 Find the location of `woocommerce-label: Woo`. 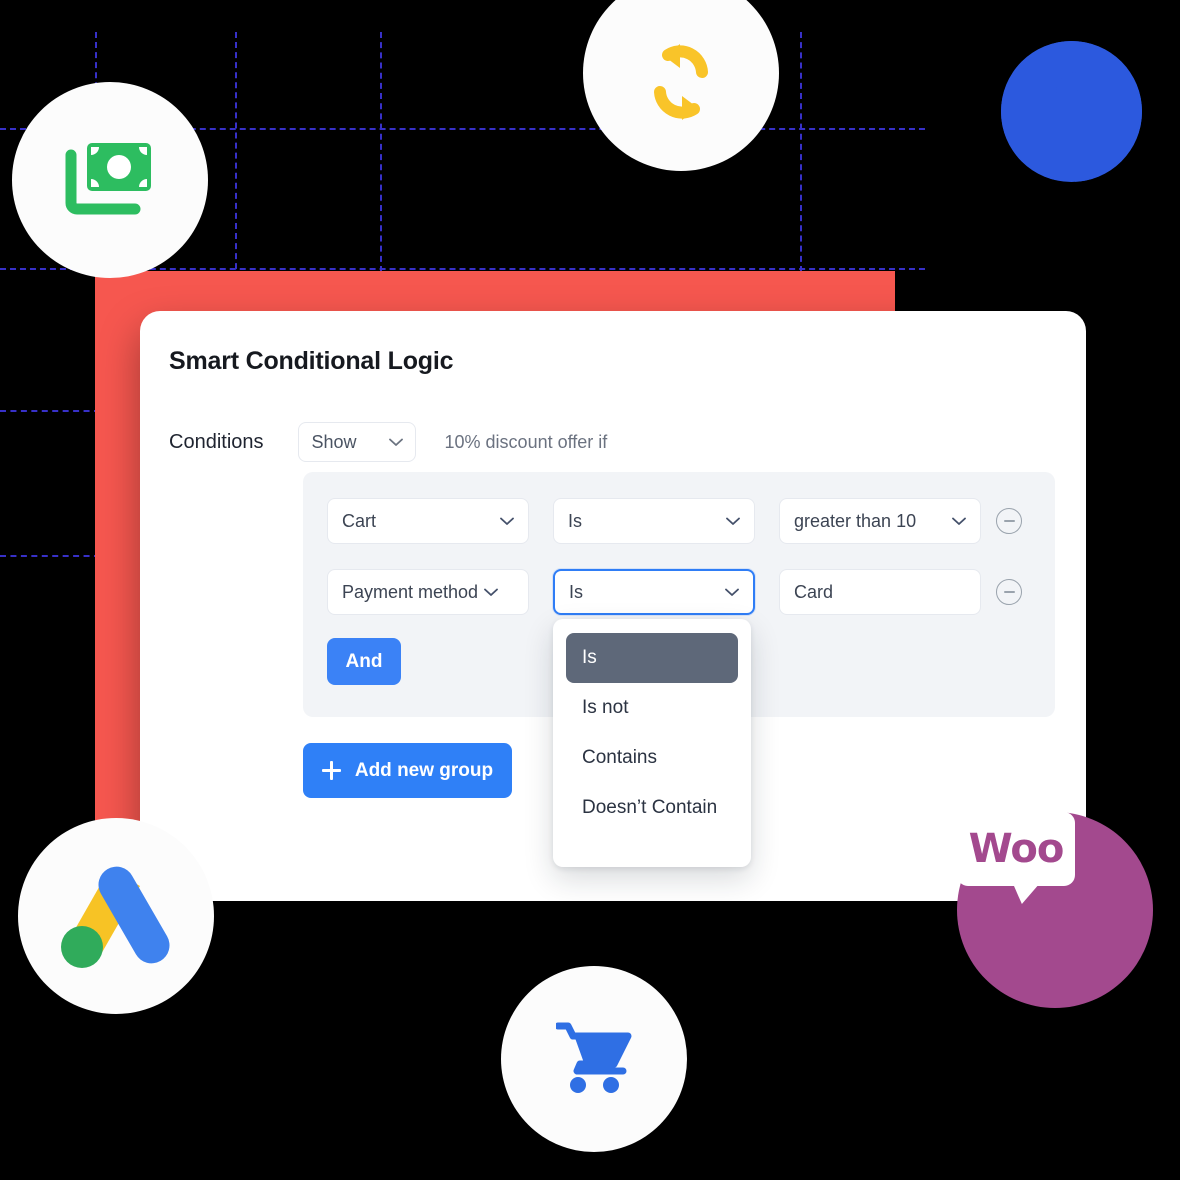

woocommerce-label: Woo is located at coordinates (1016, 849).